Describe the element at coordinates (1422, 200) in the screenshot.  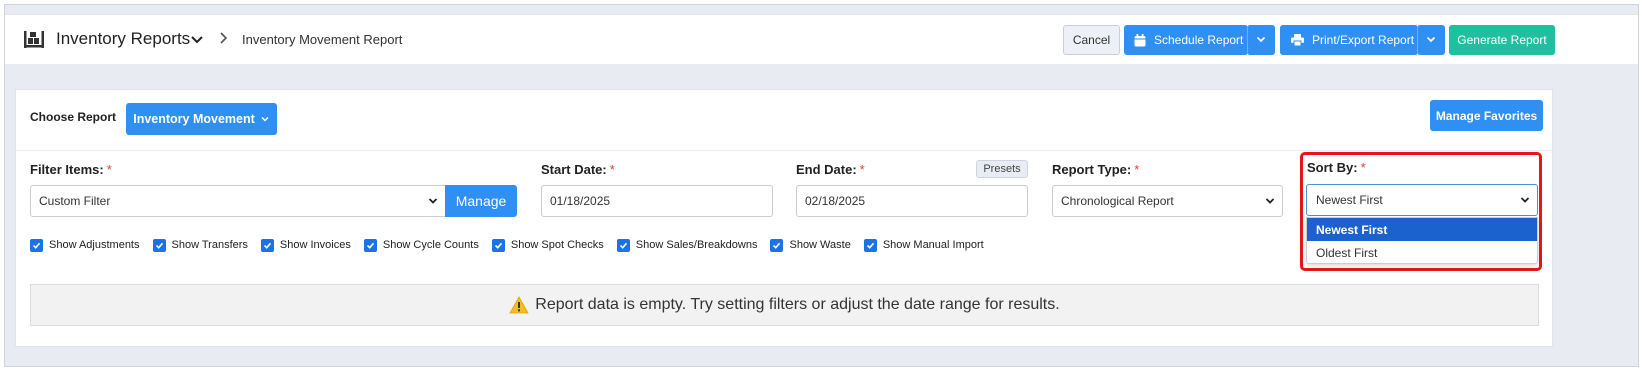
I see `sort-by-select: Newest First` at that location.